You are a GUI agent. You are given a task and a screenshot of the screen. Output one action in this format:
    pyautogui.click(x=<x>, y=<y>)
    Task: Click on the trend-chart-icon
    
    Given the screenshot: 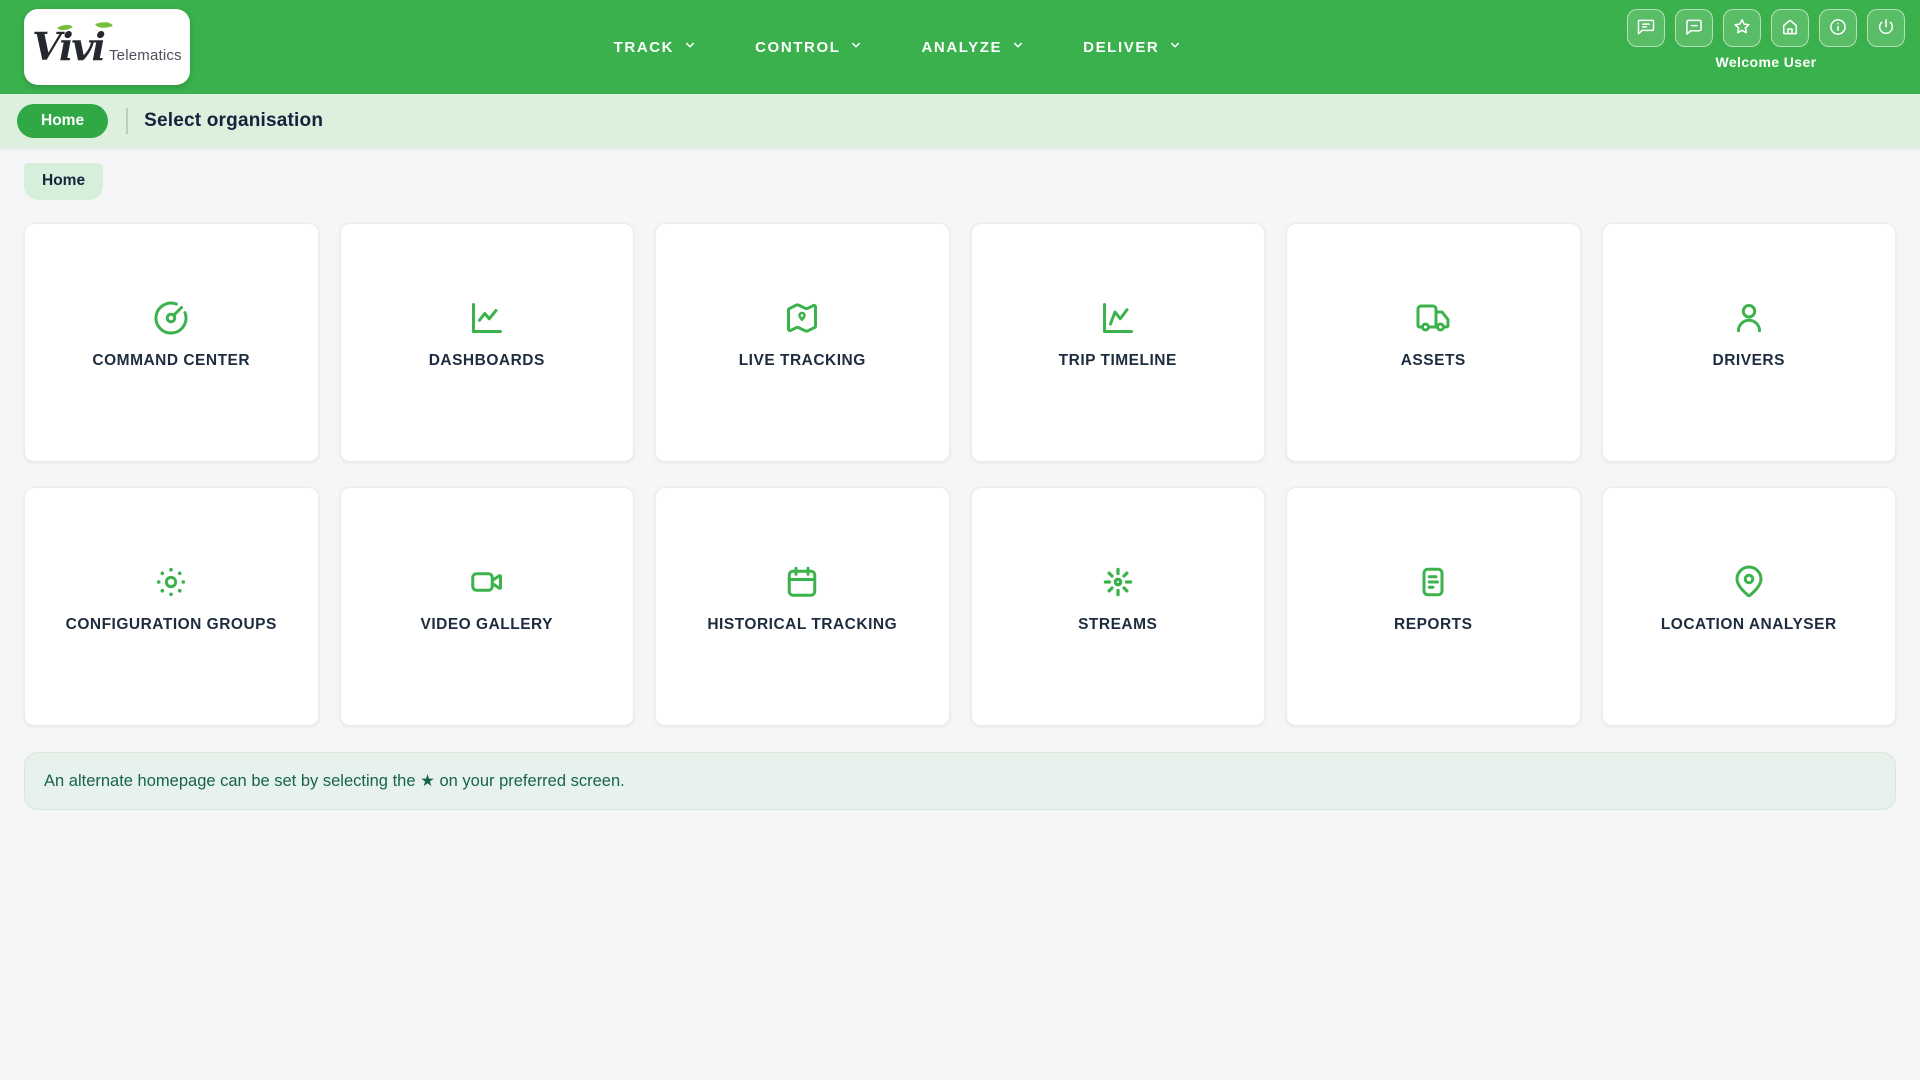 What is the action you would take?
    pyautogui.click(x=1118, y=318)
    